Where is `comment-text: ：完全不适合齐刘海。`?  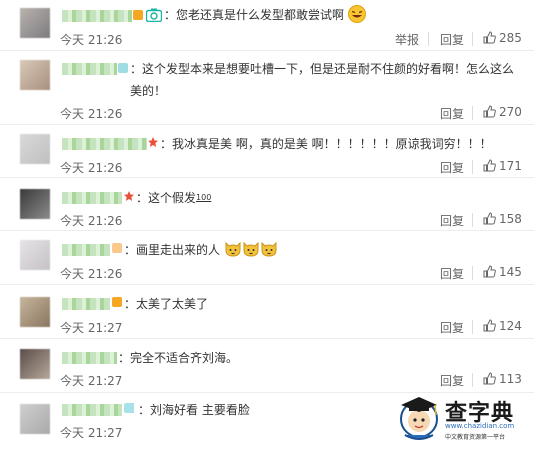
comment-text: ：完全不适合齐刘海。 is located at coordinates (316, 358).